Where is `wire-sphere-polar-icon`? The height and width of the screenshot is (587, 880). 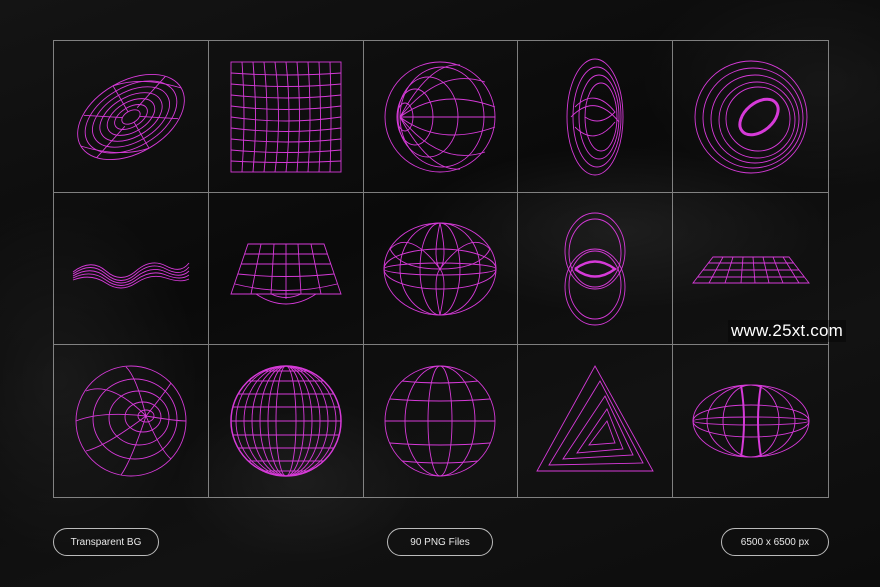 wire-sphere-polar-icon is located at coordinates (440, 116).